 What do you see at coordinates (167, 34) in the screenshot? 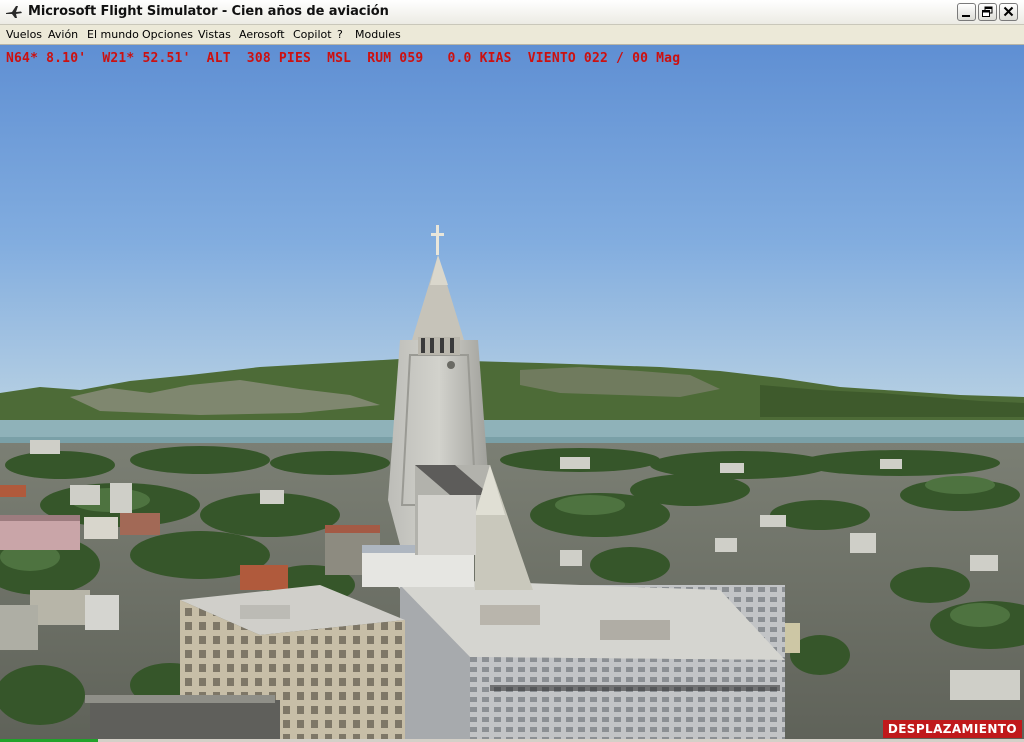
I see `menu-opciones: Opciones` at bounding box center [167, 34].